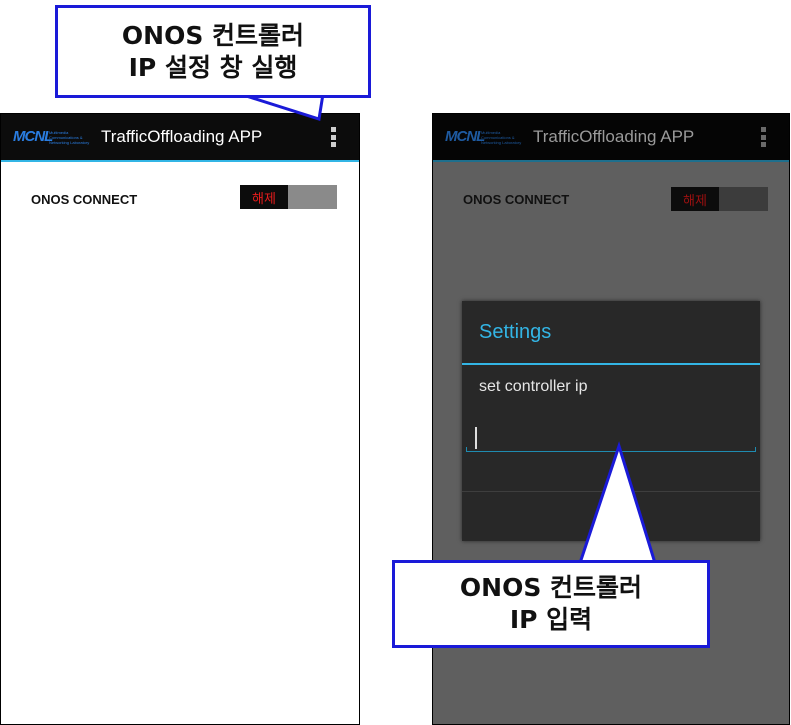  I want to click on text-cursor, so click(476, 438).